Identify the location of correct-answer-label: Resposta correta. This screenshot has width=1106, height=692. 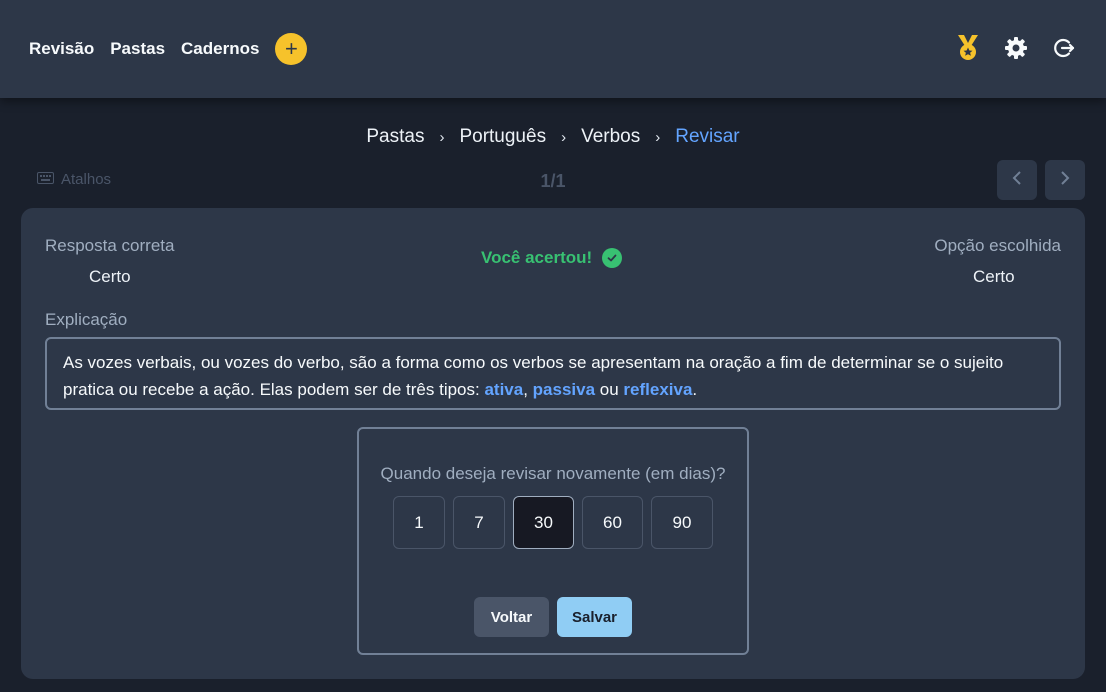
(110, 245).